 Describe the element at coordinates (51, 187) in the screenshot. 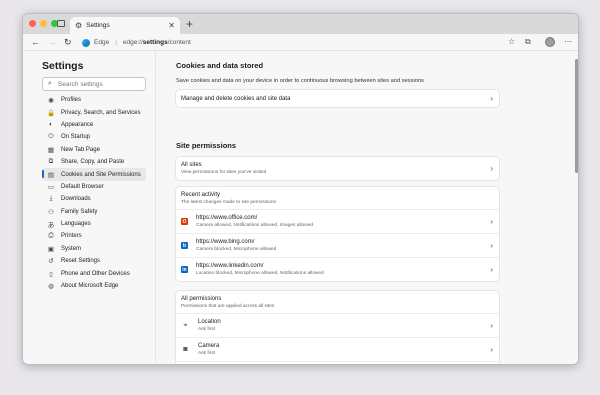

I see `browser-icon: ▭` at that location.